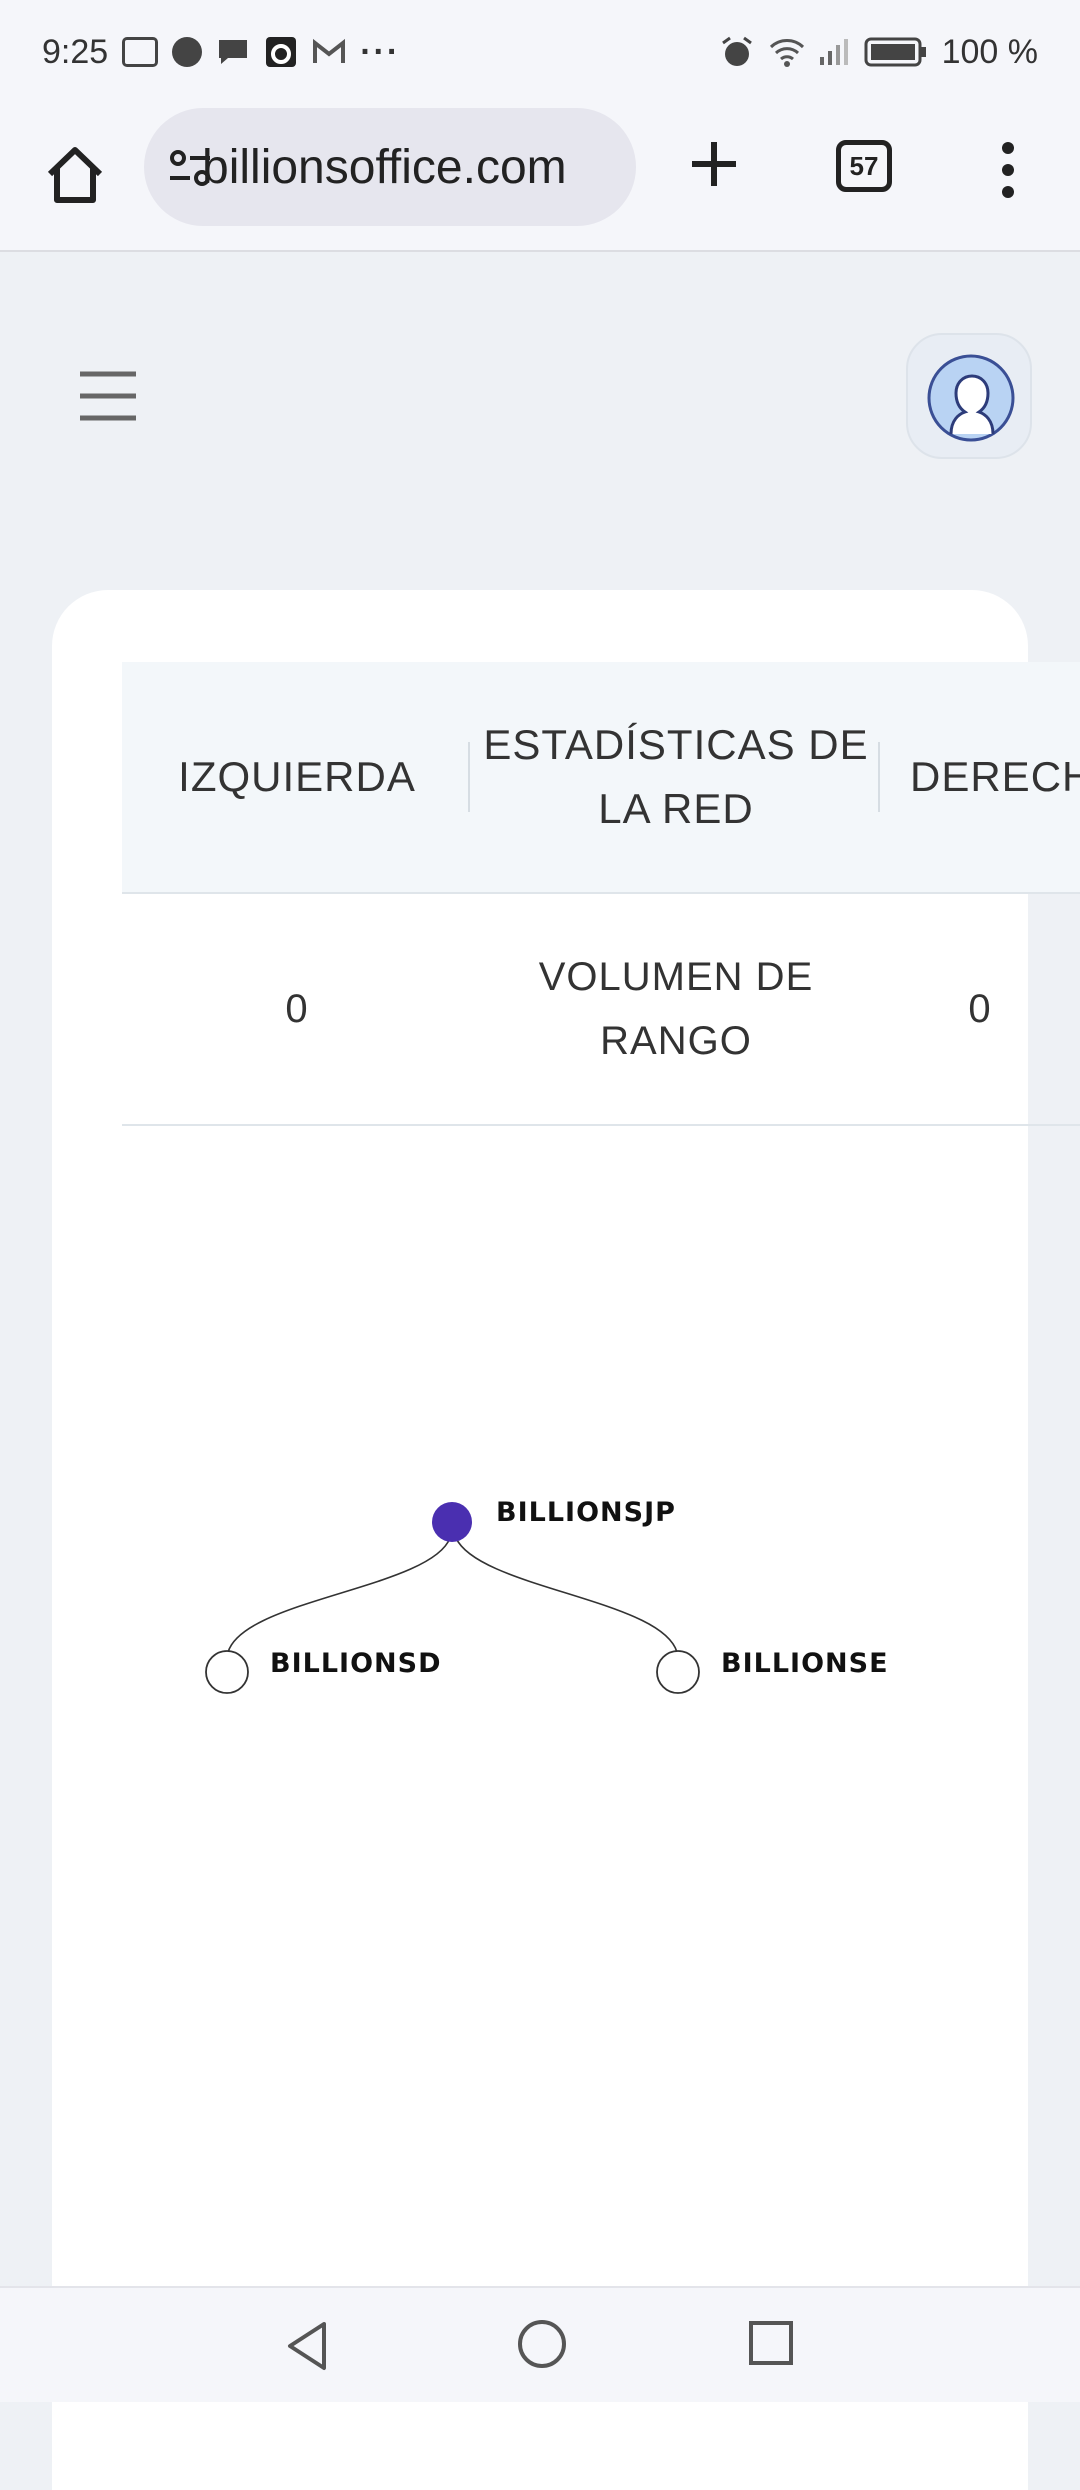 This screenshot has height=2490, width=1080. Describe the element at coordinates (540, 52) in the screenshot. I see `status-bar: 9:25 ··· 100 %` at that location.